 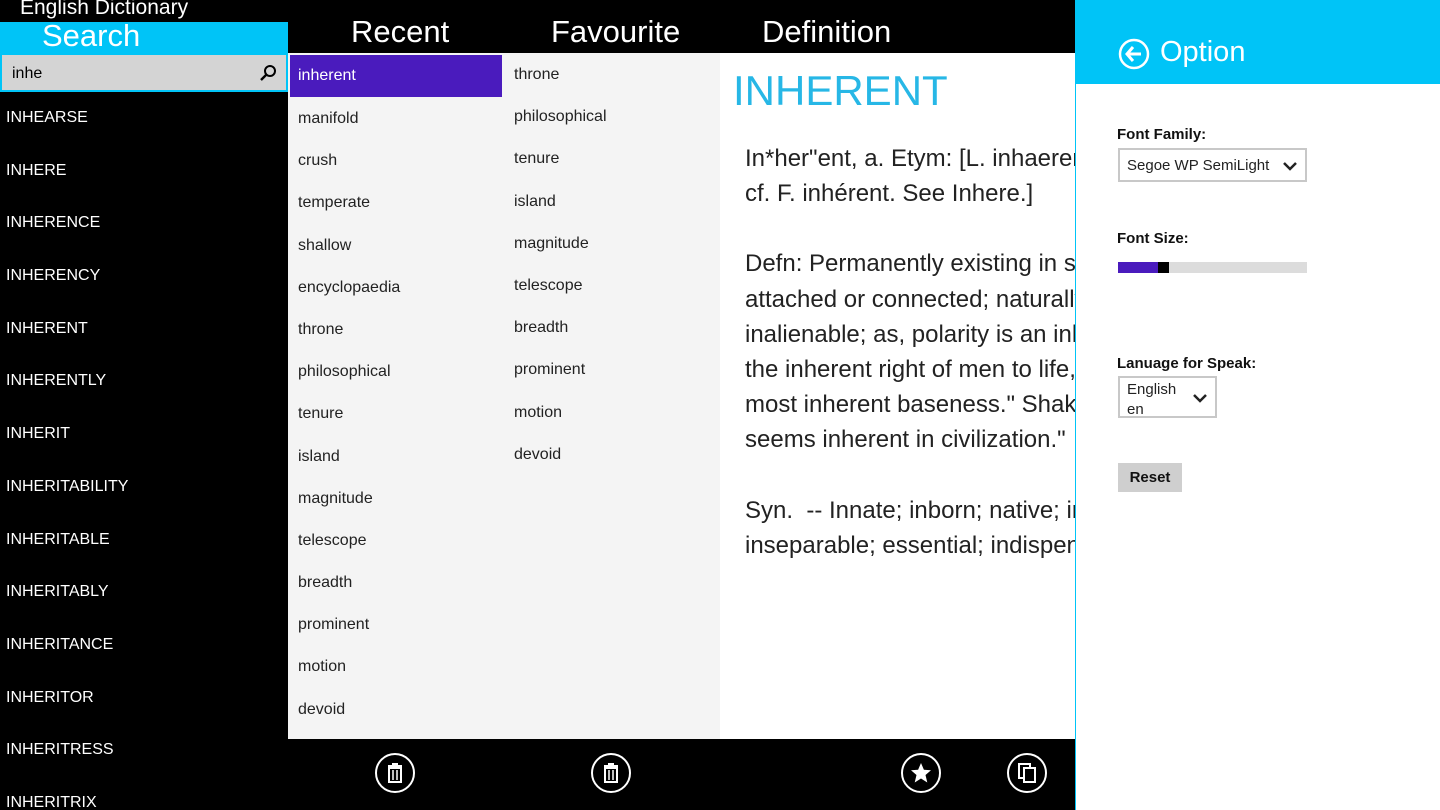 I want to click on recent-item: prominent, so click(x=396, y=624).